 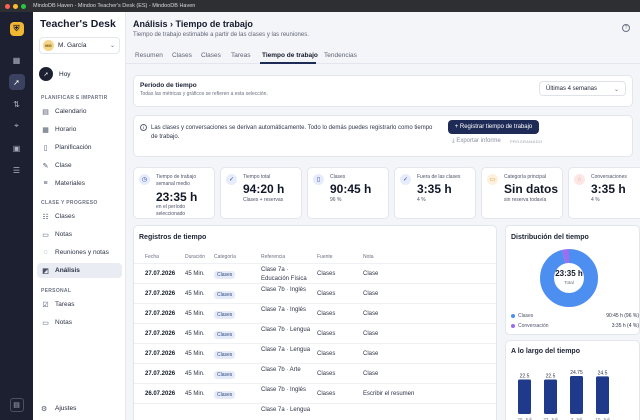 What do you see at coordinates (17, 148) in the screenshot?
I see `calendar-check-icon: ▣` at bounding box center [17, 148].